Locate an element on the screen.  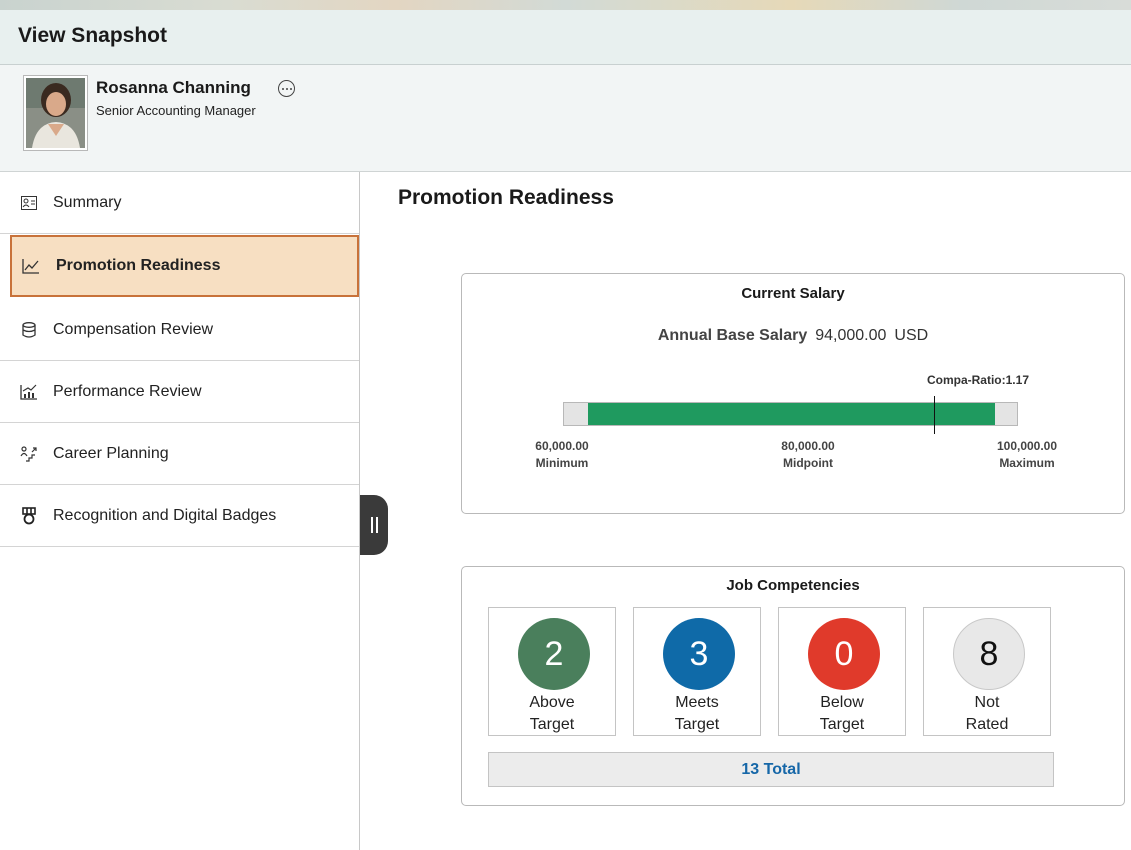
sidebar-item-compensation-review: Compensation Review is located at coordinates (179, 330).